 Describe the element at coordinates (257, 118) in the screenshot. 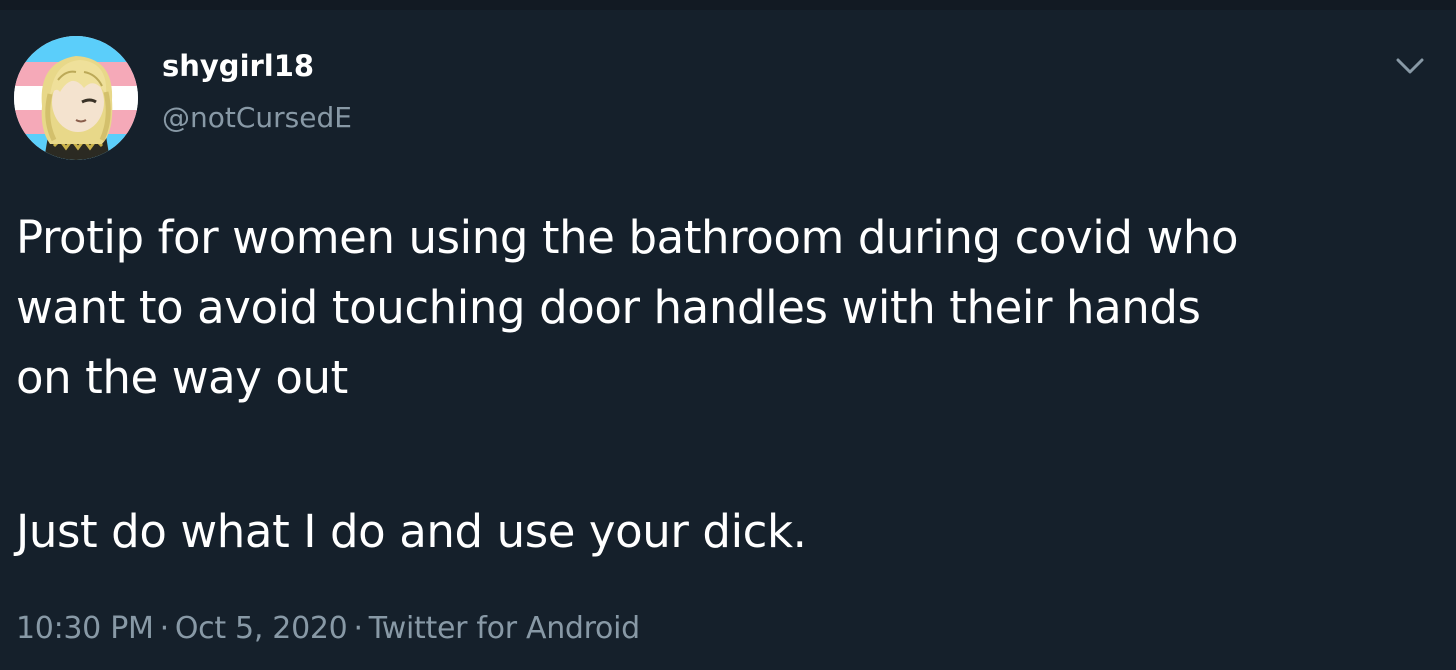

I see `user-handle: @notCursedE` at that location.